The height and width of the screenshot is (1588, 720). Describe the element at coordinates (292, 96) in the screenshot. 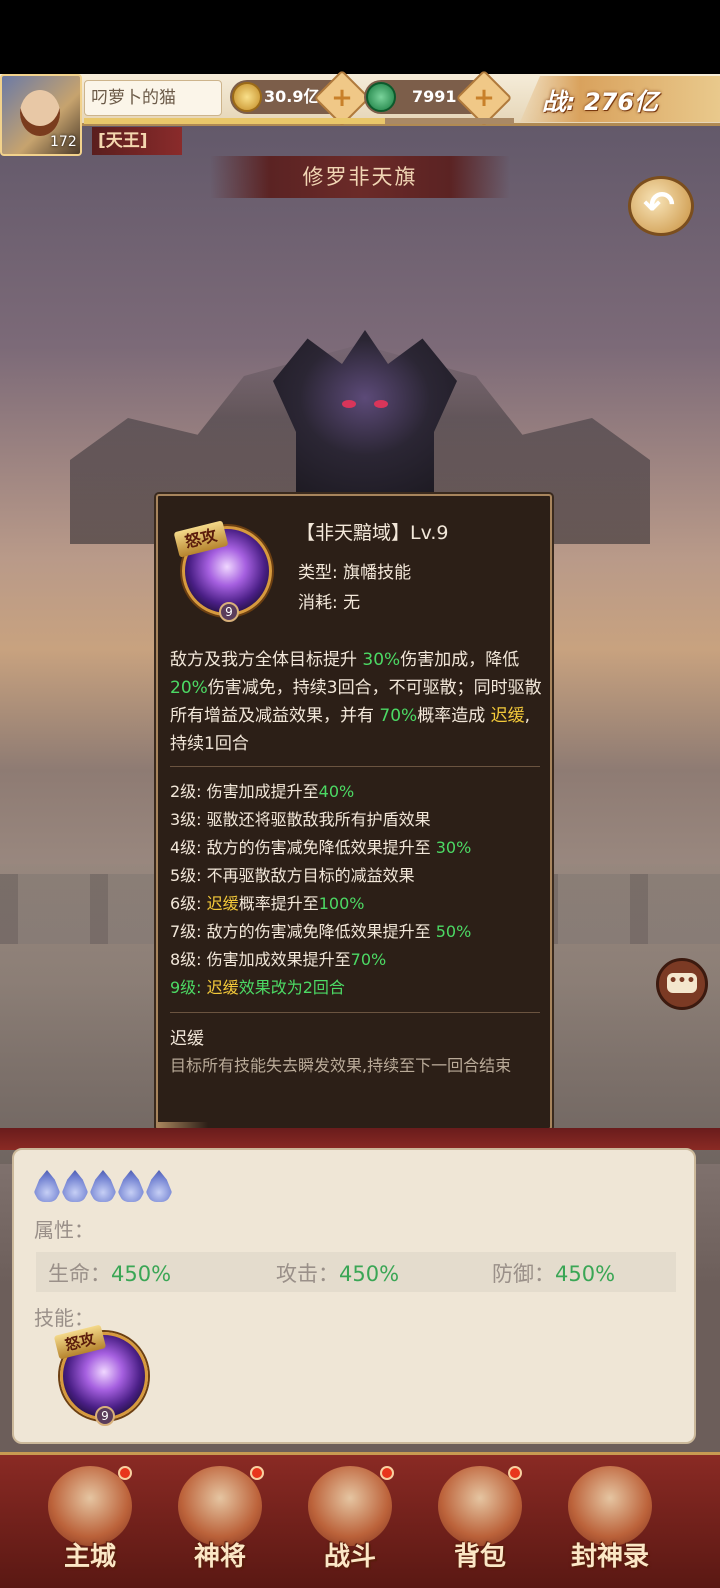

I see `coin-value: 30.9亿` at that location.